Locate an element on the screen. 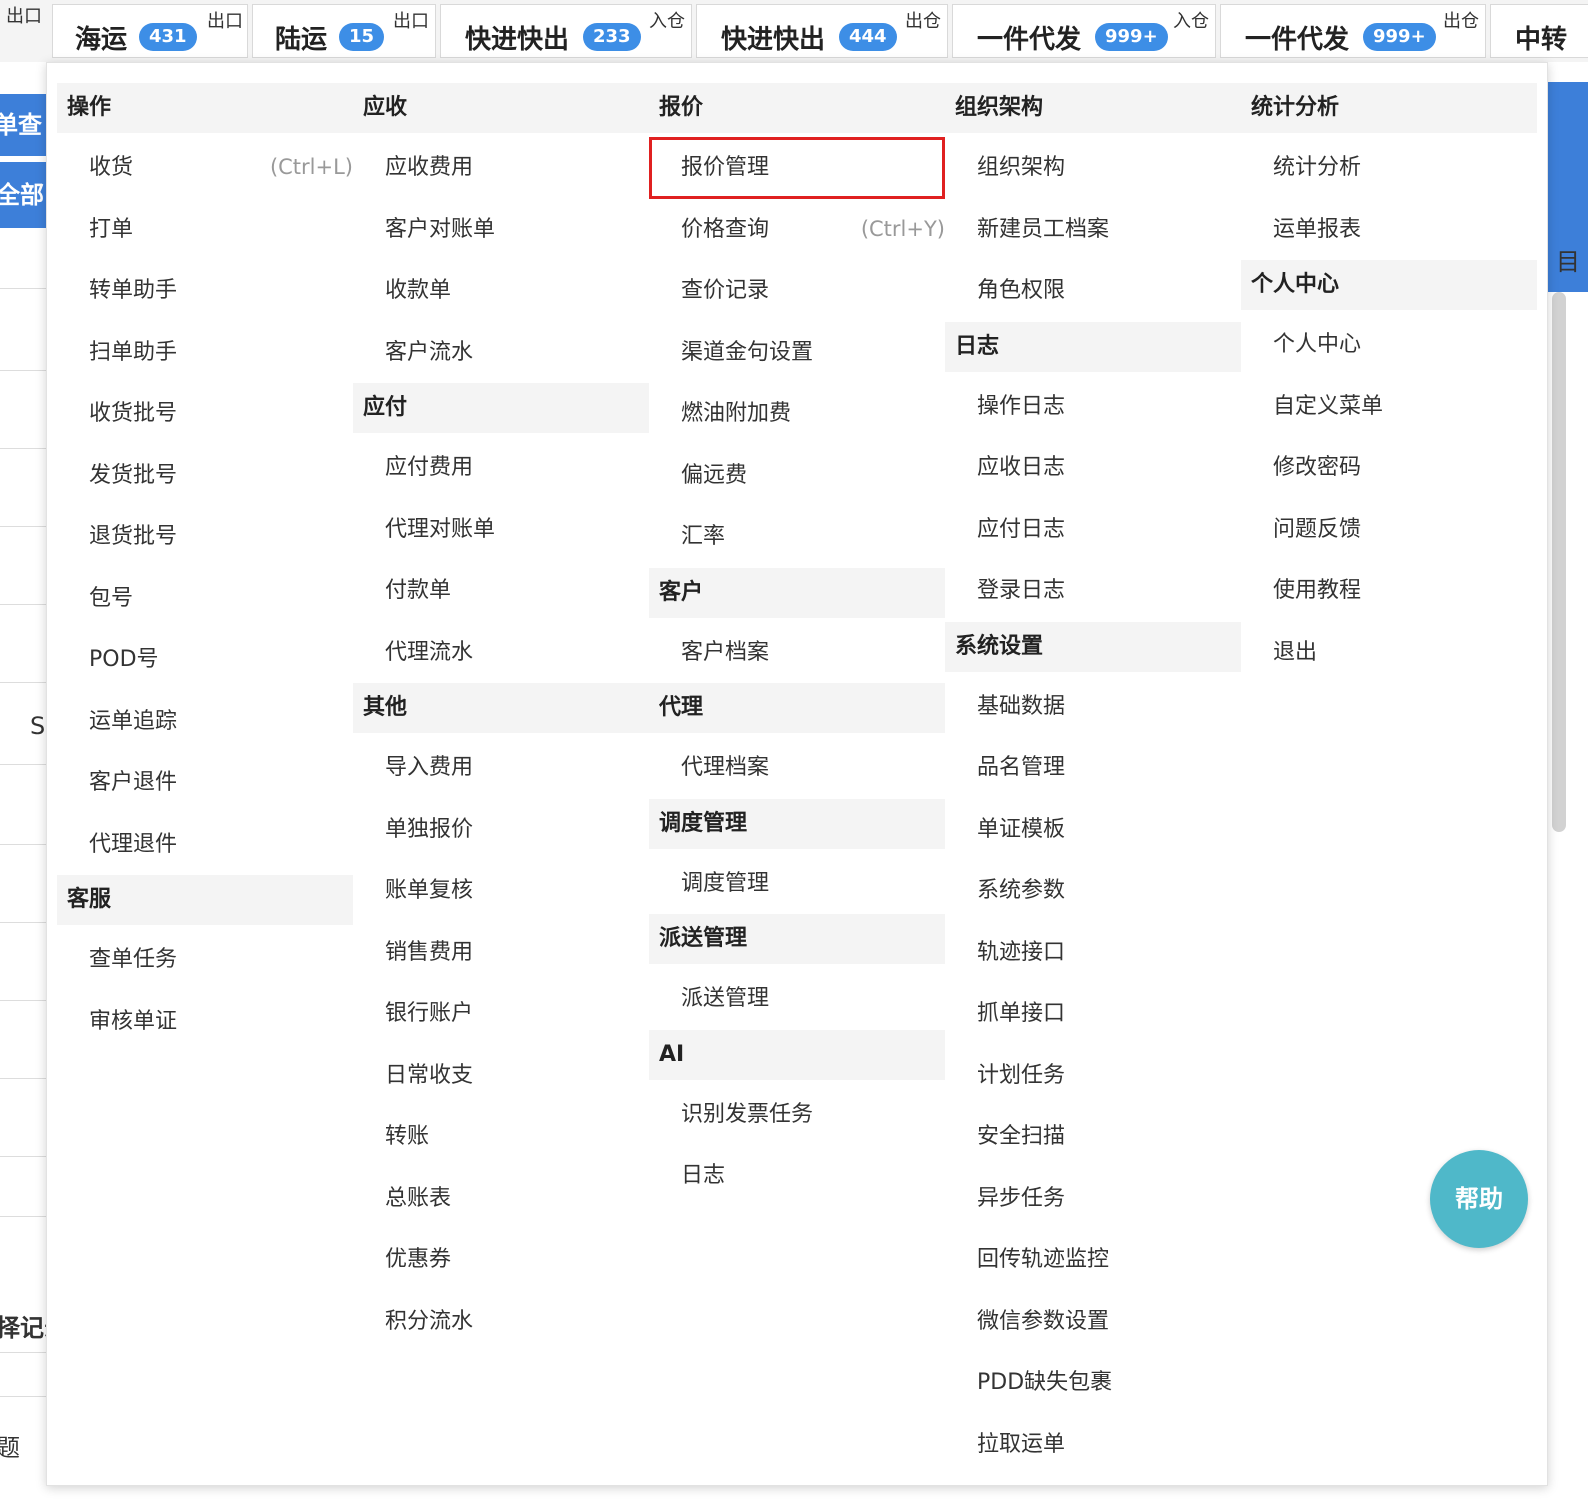 This screenshot has width=1588, height=1504. menu-item-change-password: 修改密码 is located at coordinates (1389, 468).